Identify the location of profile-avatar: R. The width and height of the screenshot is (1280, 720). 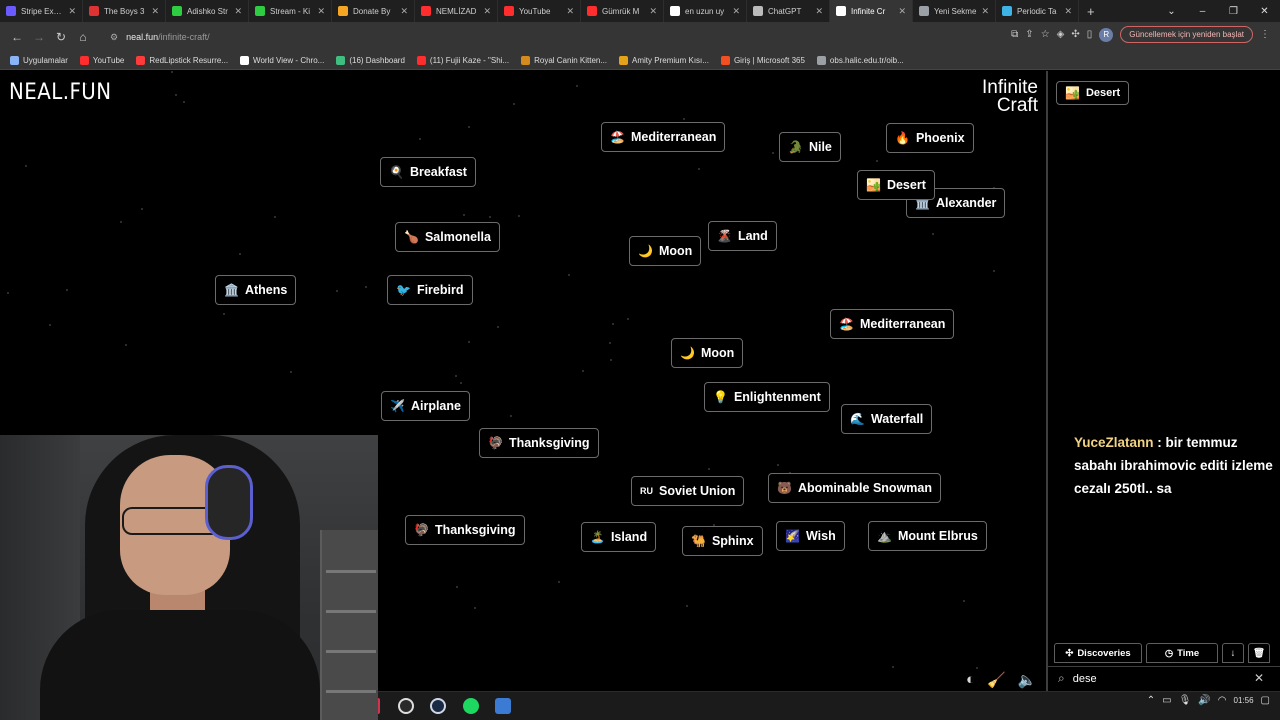
(1106, 34).